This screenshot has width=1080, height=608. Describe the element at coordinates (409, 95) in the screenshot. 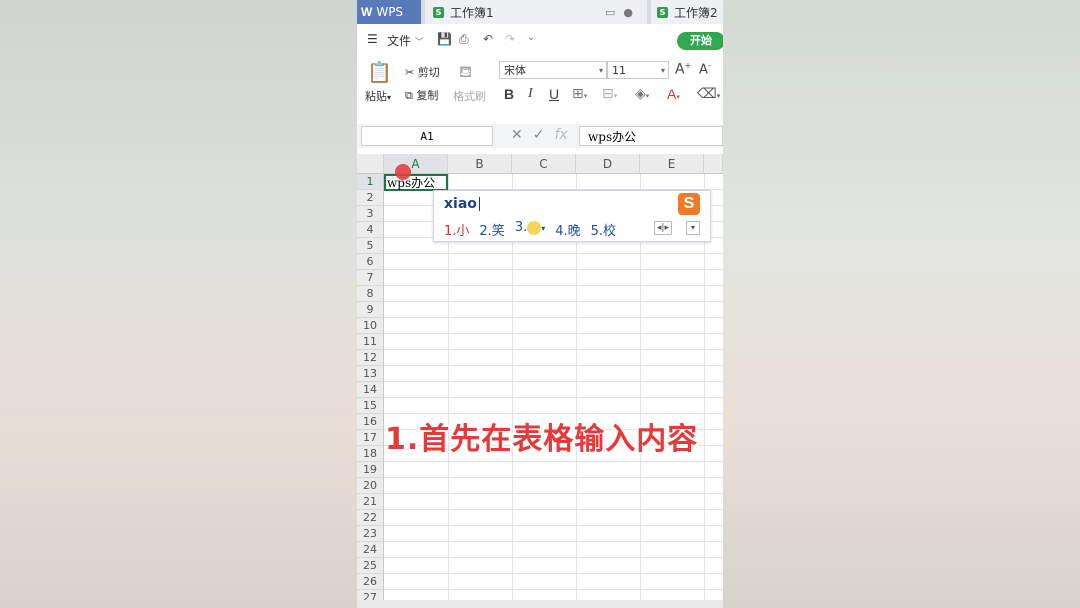

I see `copy-icon: ⧉` at that location.